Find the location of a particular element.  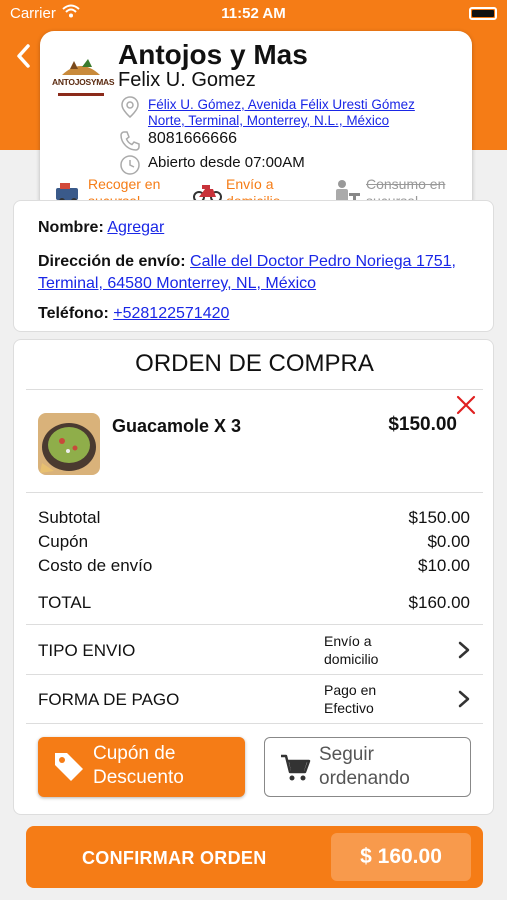

customer-name-row: Nombre: Agregar is located at coordinates (101, 228).